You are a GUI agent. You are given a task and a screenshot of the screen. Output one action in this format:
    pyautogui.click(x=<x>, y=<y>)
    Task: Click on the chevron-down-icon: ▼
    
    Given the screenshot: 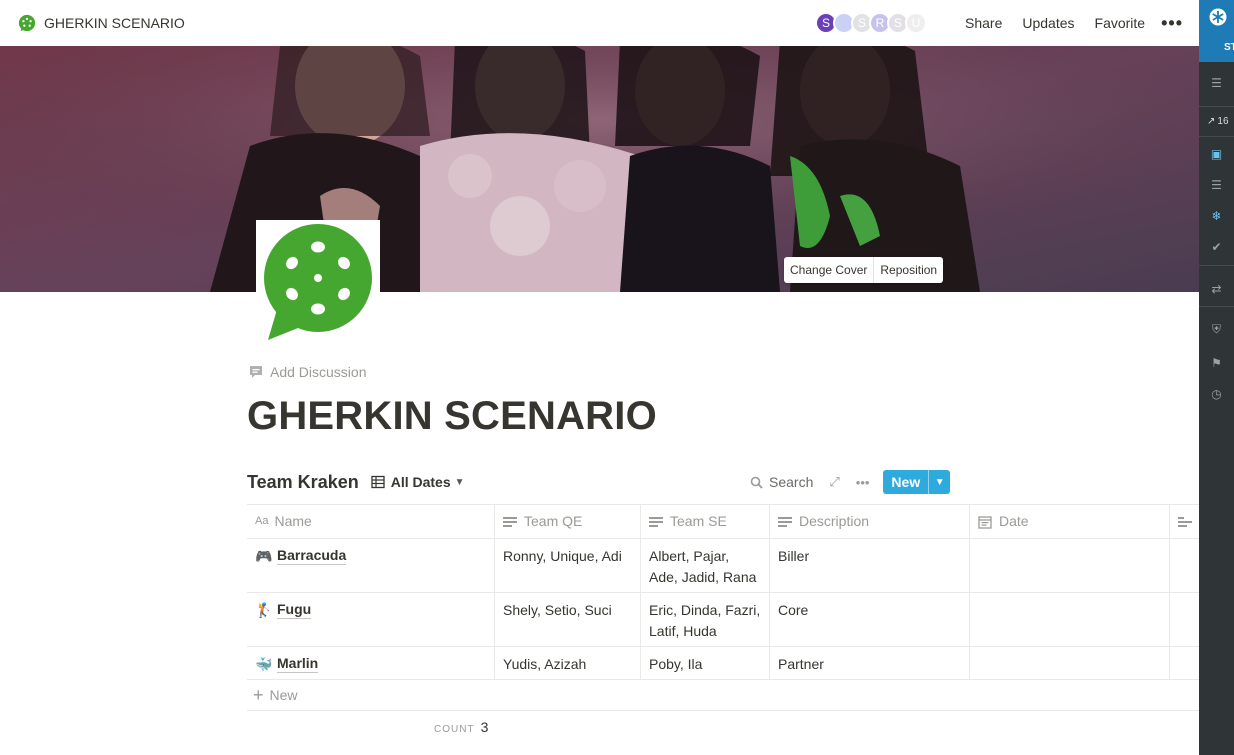 What is the action you would take?
    pyautogui.click(x=939, y=482)
    